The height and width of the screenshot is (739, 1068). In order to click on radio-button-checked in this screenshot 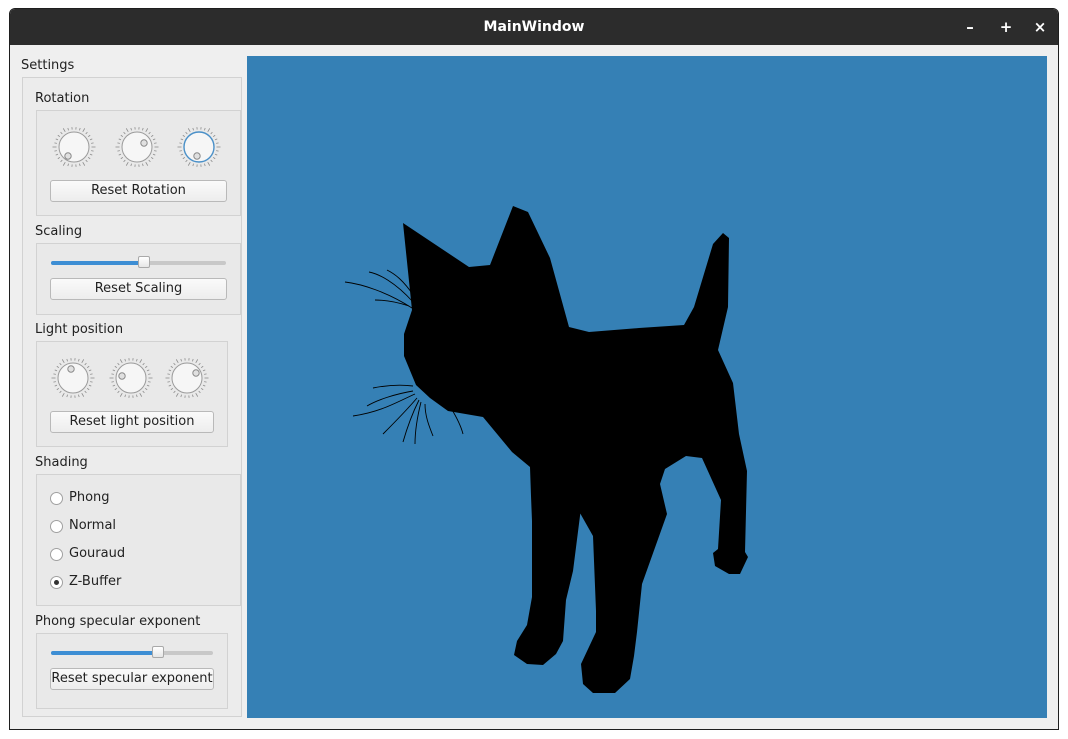, I will do `click(56, 582)`.